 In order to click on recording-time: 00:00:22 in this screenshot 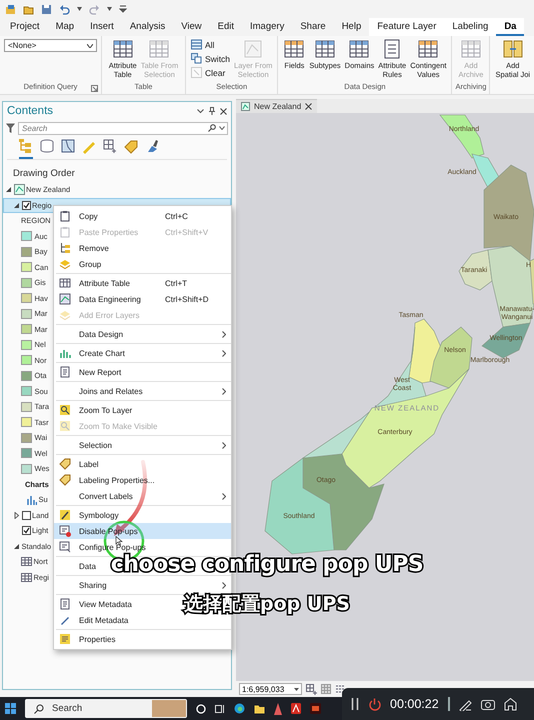, I will do `click(414, 704)`.